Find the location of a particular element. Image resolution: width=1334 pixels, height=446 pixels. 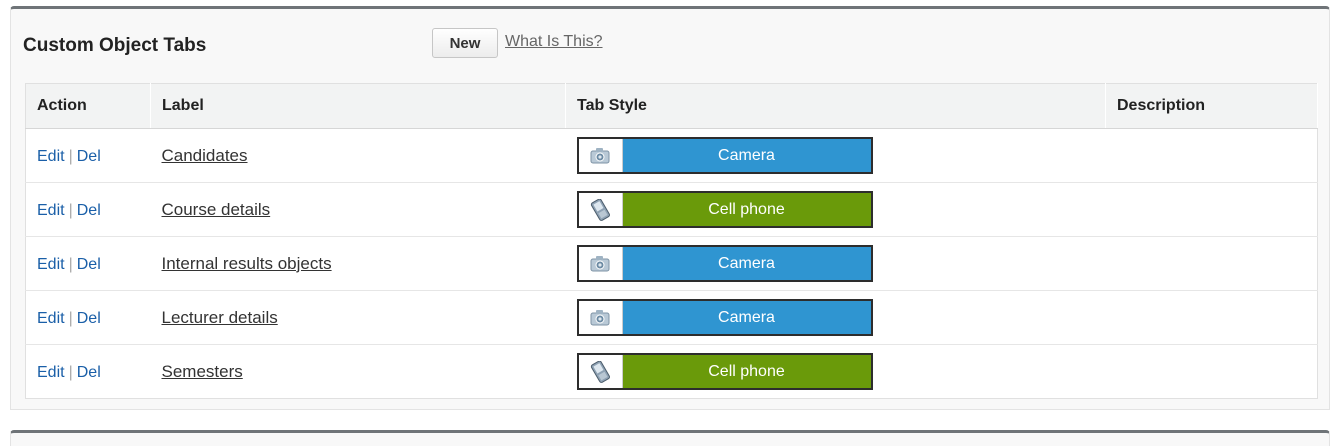

table-header-row: Action Label Tab Style Description is located at coordinates (671, 106).